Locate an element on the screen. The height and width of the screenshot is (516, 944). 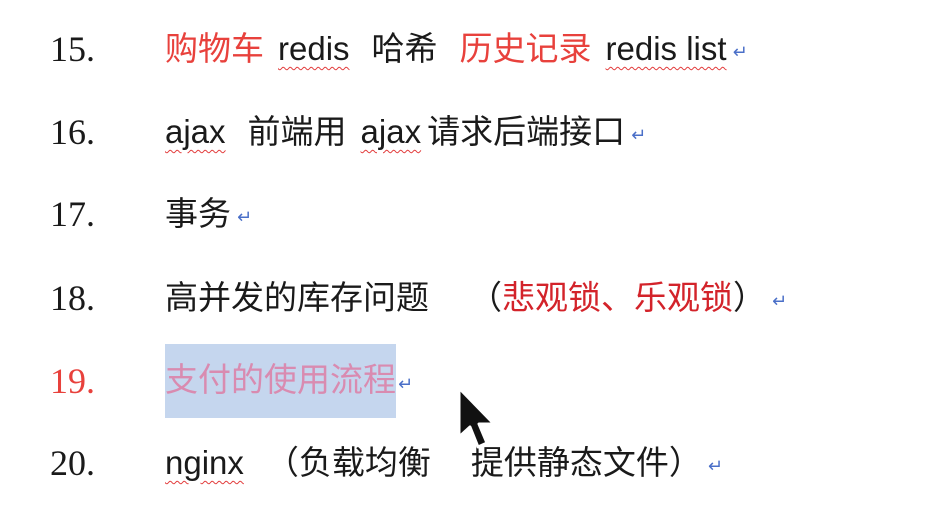
text-segment: 提供静态文件） is located at coordinates (586, 462).